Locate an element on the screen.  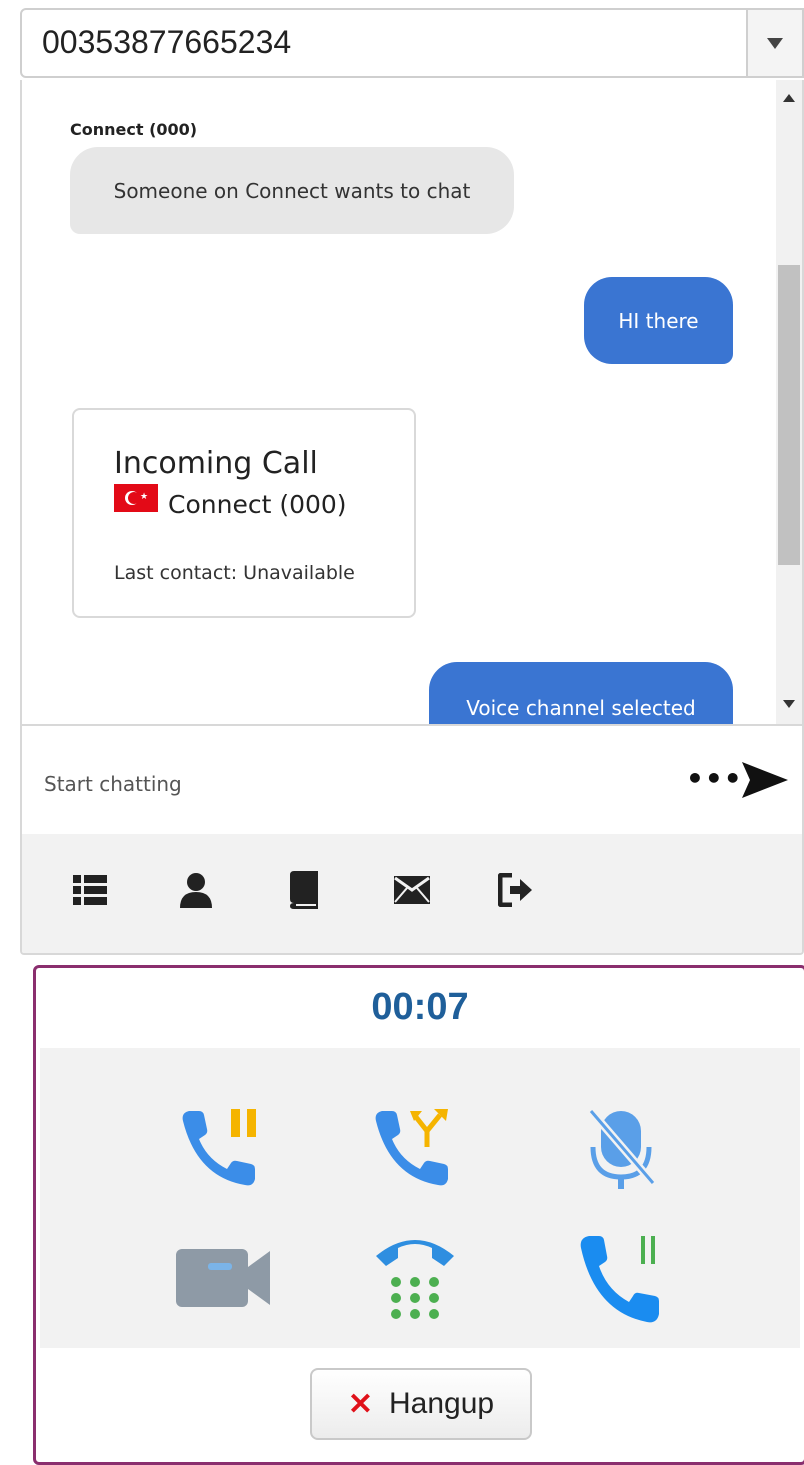
call-card-title: Incoming Call is located at coordinates (216, 463).